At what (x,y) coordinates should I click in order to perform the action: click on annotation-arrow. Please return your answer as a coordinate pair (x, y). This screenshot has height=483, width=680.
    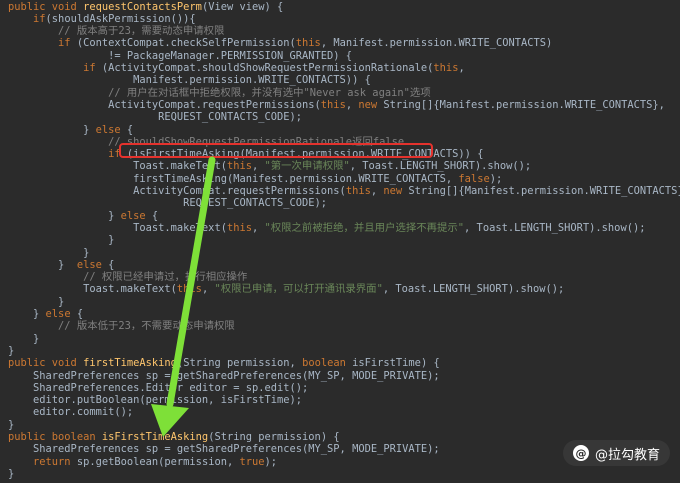
    Looking at the image, I should click on (183, 296).